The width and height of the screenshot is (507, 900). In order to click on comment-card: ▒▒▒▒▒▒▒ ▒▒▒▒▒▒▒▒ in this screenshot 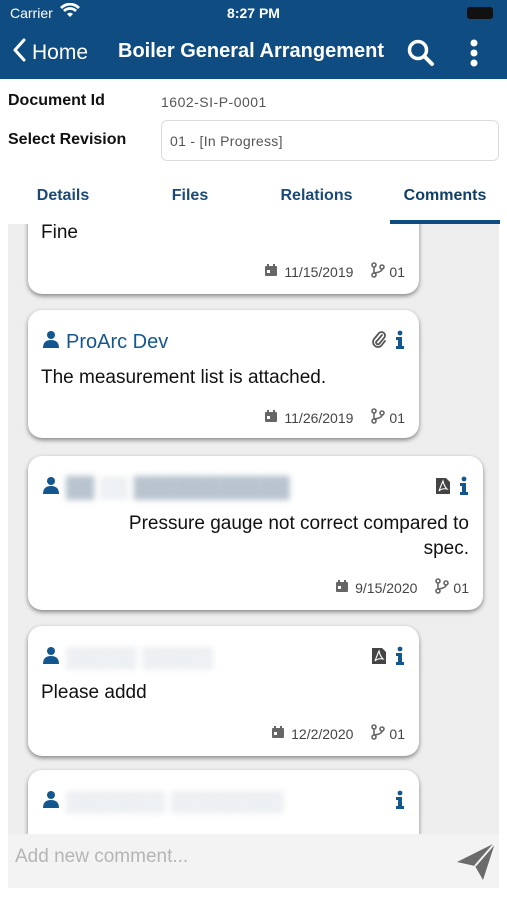, I will do `click(223, 802)`.